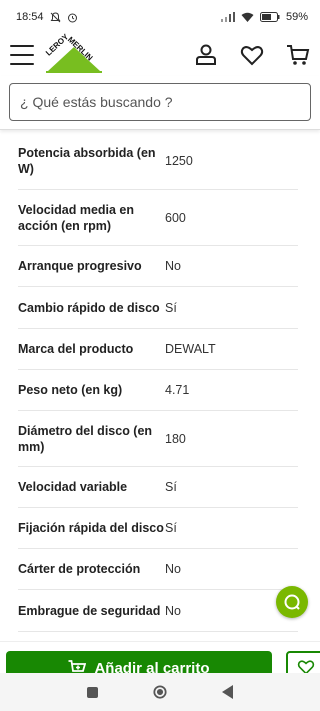 The width and height of the screenshot is (320, 711). What do you see at coordinates (179, 160) in the screenshot?
I see `spec-value: 1250` at bounding box center [179, 160].